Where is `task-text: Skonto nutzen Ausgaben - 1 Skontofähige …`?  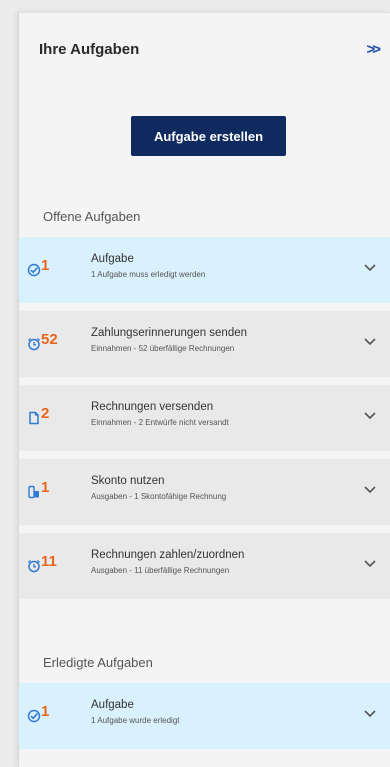
task-text: Skonto nutzen Ausgaben - 1 Skontofähige … is located at coordinates (221, 488).